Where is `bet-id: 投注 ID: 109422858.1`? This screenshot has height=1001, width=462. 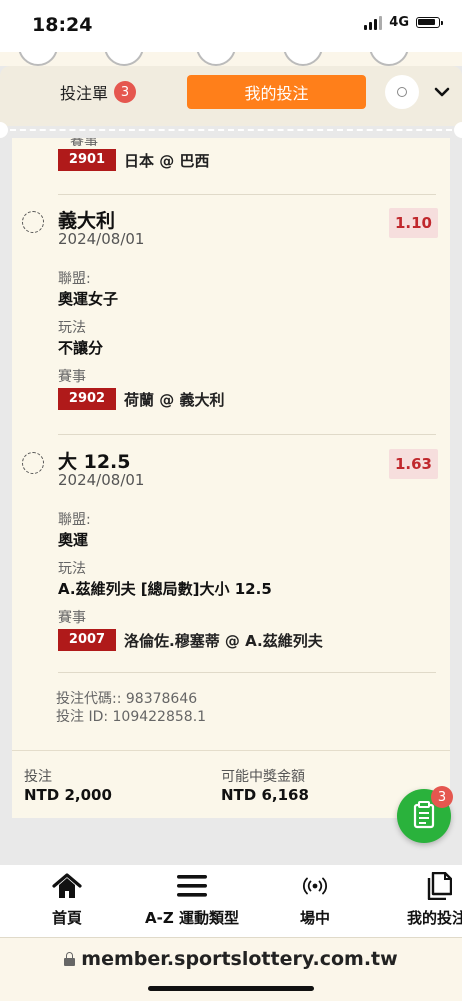 bet-id: 投注 ID: 109422858.1 is located at coordinates (131, 717).